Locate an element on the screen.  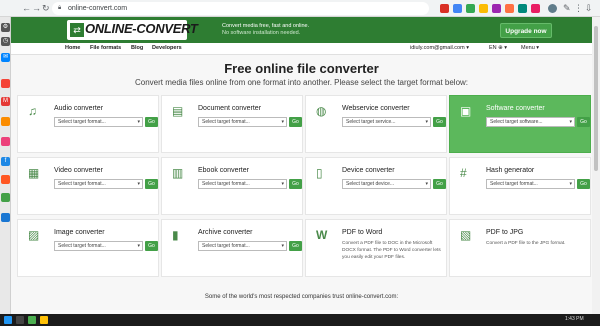
image-icon: ▨ is located at coordinates (34, 235).